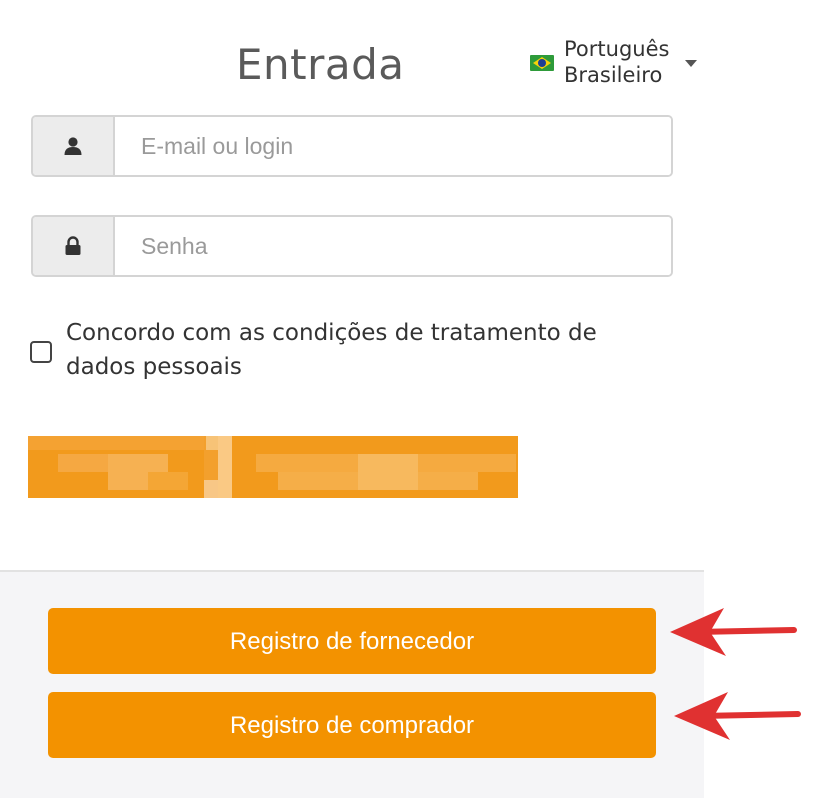 This screenshot has width=816, height=798. What do you see at coordinates (617, 49) in the screenshot?
I see `language-label-line1: Português` at bounding box center [617, 49].